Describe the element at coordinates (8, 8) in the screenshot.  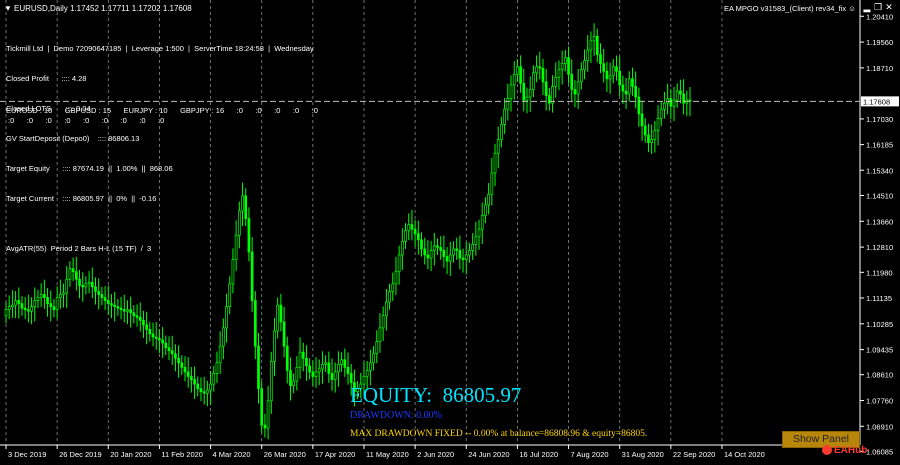
I see `menu-icon: ▾` at that location.